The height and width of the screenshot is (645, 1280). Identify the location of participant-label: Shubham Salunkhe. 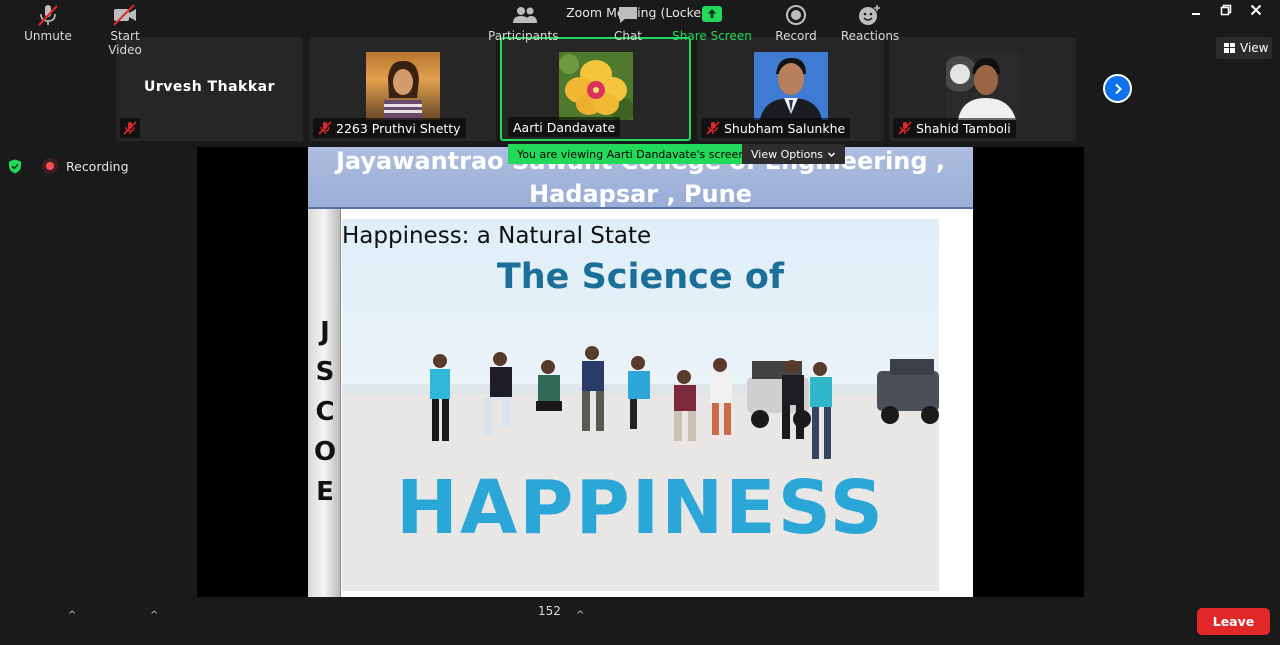
(776, 128).